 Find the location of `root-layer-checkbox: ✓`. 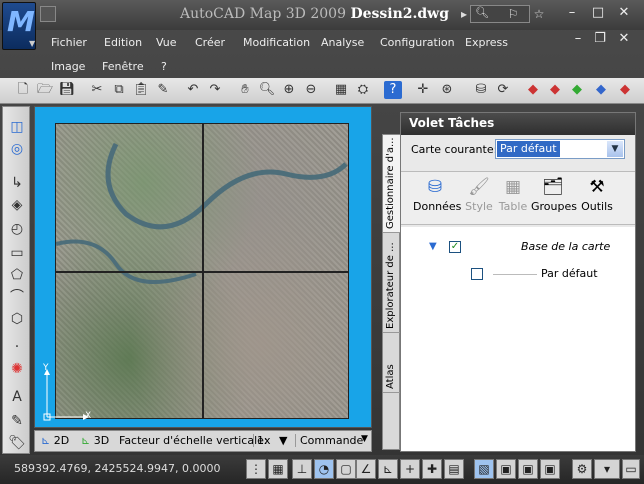

root-layer-checkbox: ✓ is located at coordinates (455, 247).